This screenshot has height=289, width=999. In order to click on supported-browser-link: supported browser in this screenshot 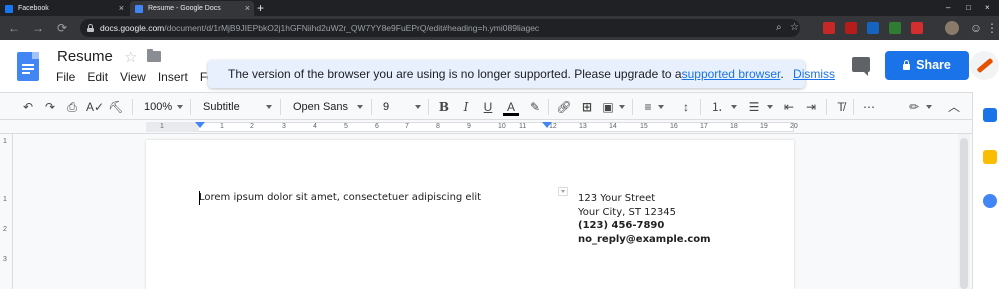, I will do `click(731, 74)`.